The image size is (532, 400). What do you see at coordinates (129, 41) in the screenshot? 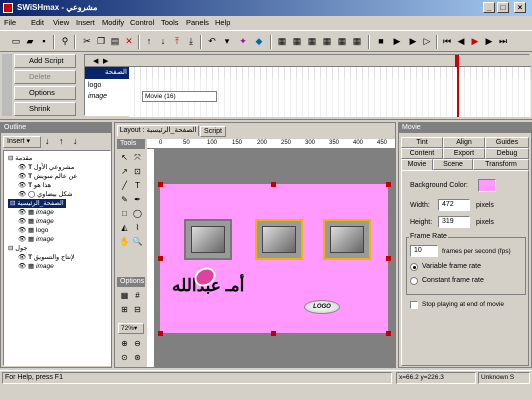
I see `delete-icon: ✕` at bounding box center [129, 41].